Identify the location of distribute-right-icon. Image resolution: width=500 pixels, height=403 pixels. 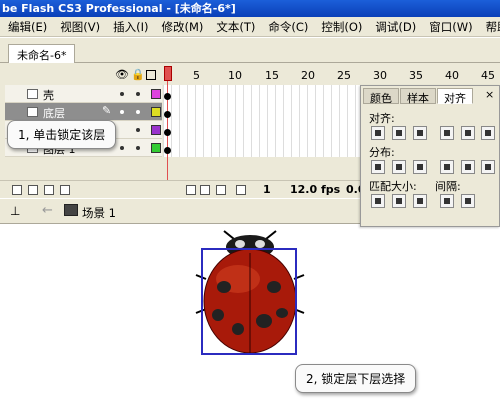
(488, 167).